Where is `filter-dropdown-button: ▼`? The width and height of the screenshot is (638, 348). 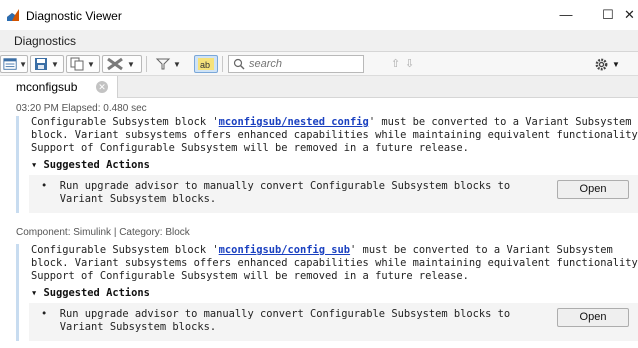
filter-dropdown-button: ▼ is located at coordinates (169, 64).